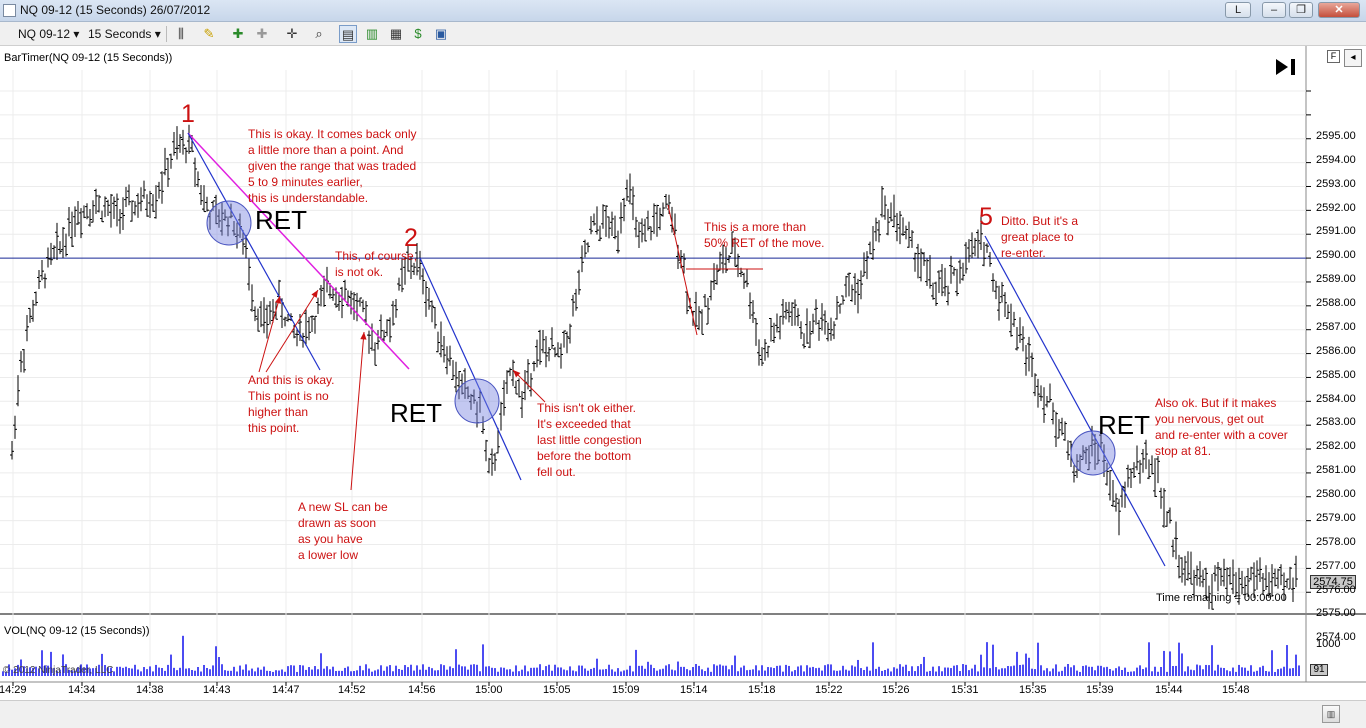 Image resolution: width=1366 pixels, height=728 pixels. Describe the element at coordinates (1336, 326) in the screenshot. I see `price-tick-label: 2587.00` at that location.